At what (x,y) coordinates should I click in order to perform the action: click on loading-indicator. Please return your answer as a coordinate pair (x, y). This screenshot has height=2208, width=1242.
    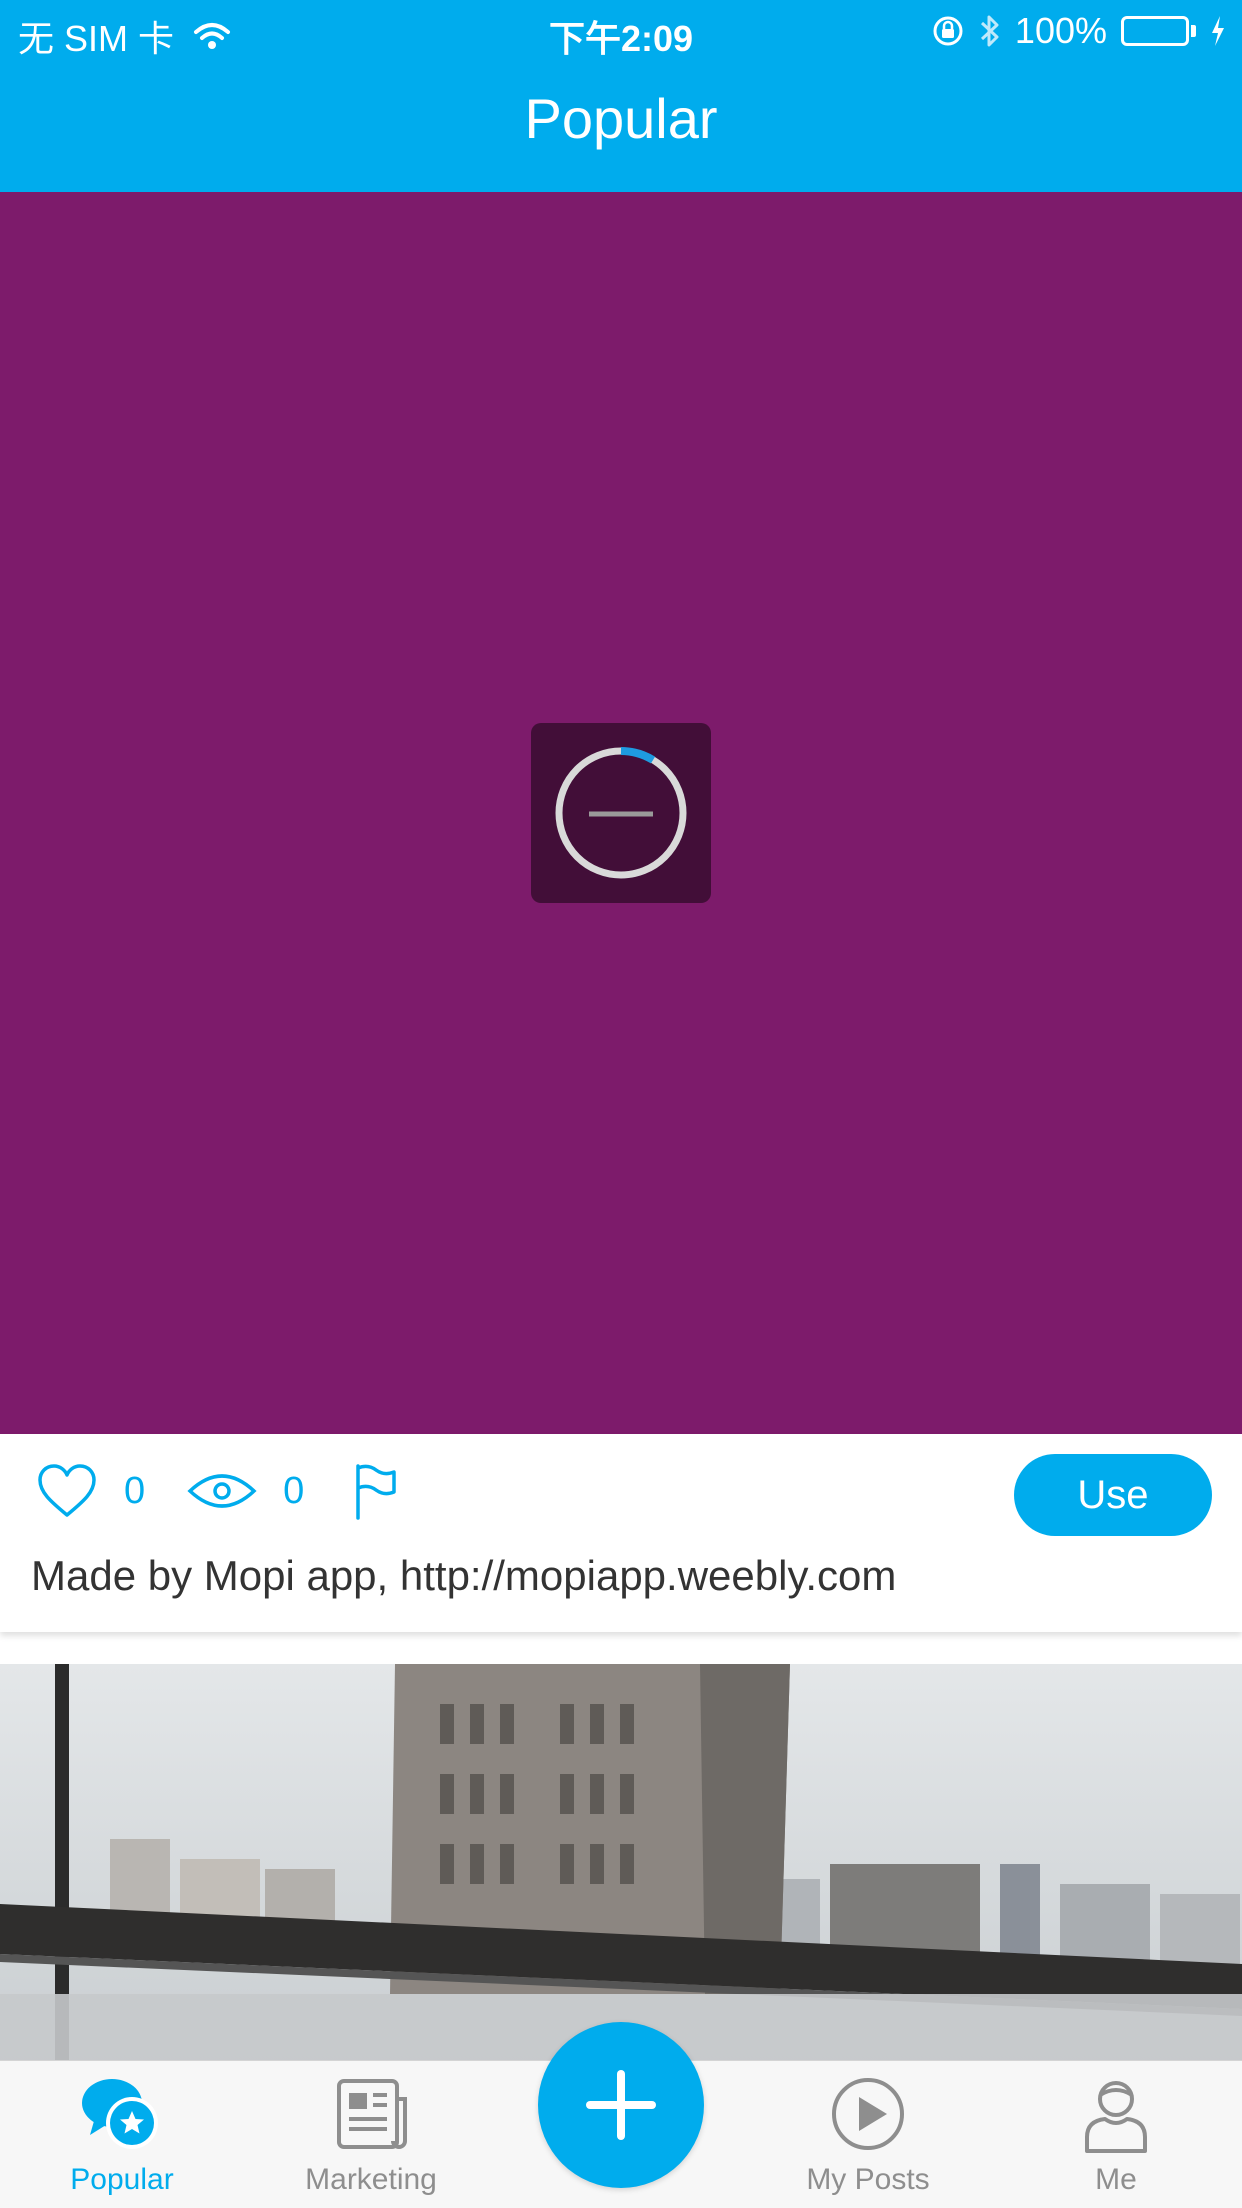
    Looking at the image, I should click on (621, 813).